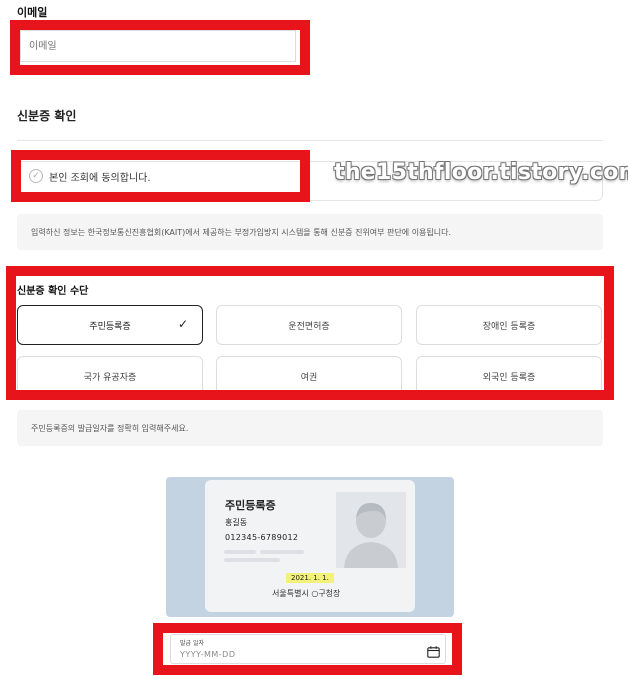 Image resolution: width=628 pixels, height=678 pixels. Describe the element at coordinates (310, 428) in the screenshot. I see `date-hint: 주민등록증의 발급일자를 정확히 입력해주세요.` at that location.